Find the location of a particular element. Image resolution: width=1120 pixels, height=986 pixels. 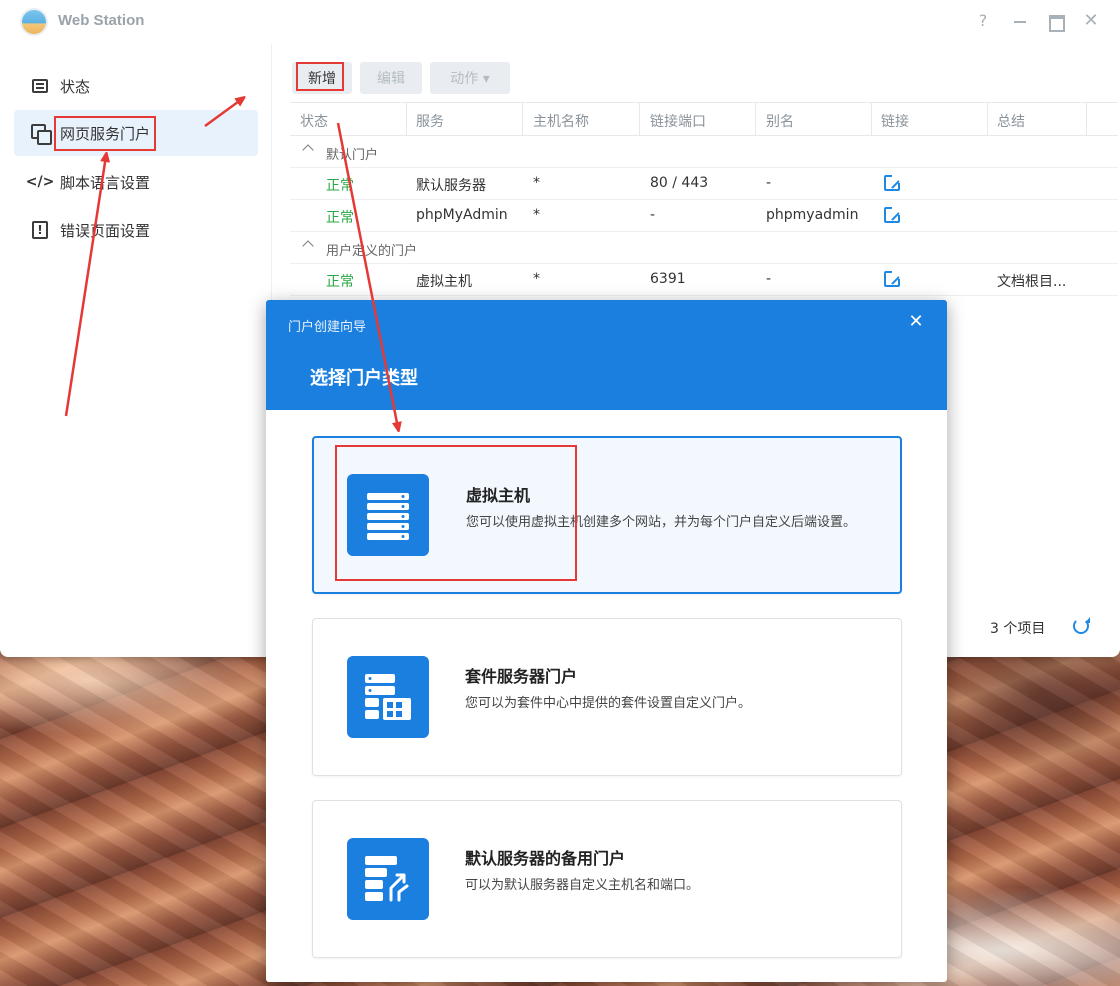

group-row-default: 默认门户 is located at coordinates (704, 152).